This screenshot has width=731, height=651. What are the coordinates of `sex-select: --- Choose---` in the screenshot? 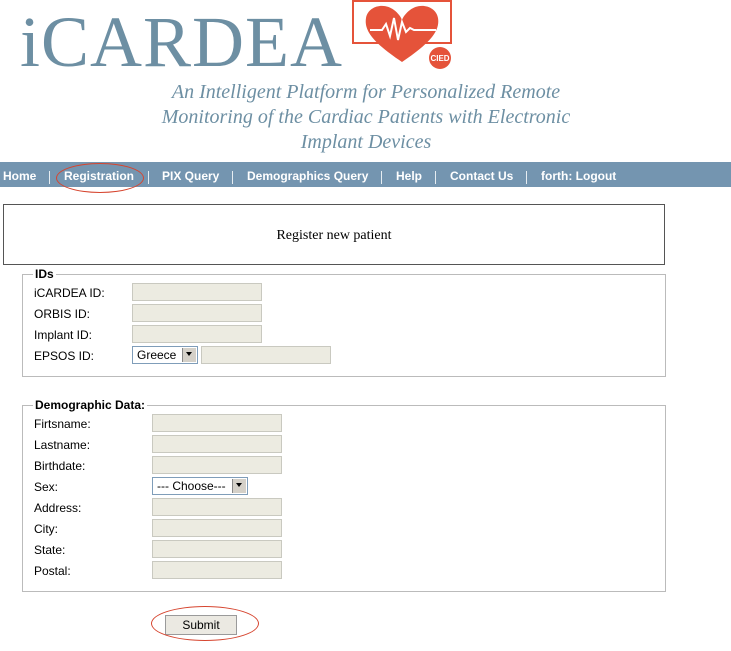 It's located at (200, 486).